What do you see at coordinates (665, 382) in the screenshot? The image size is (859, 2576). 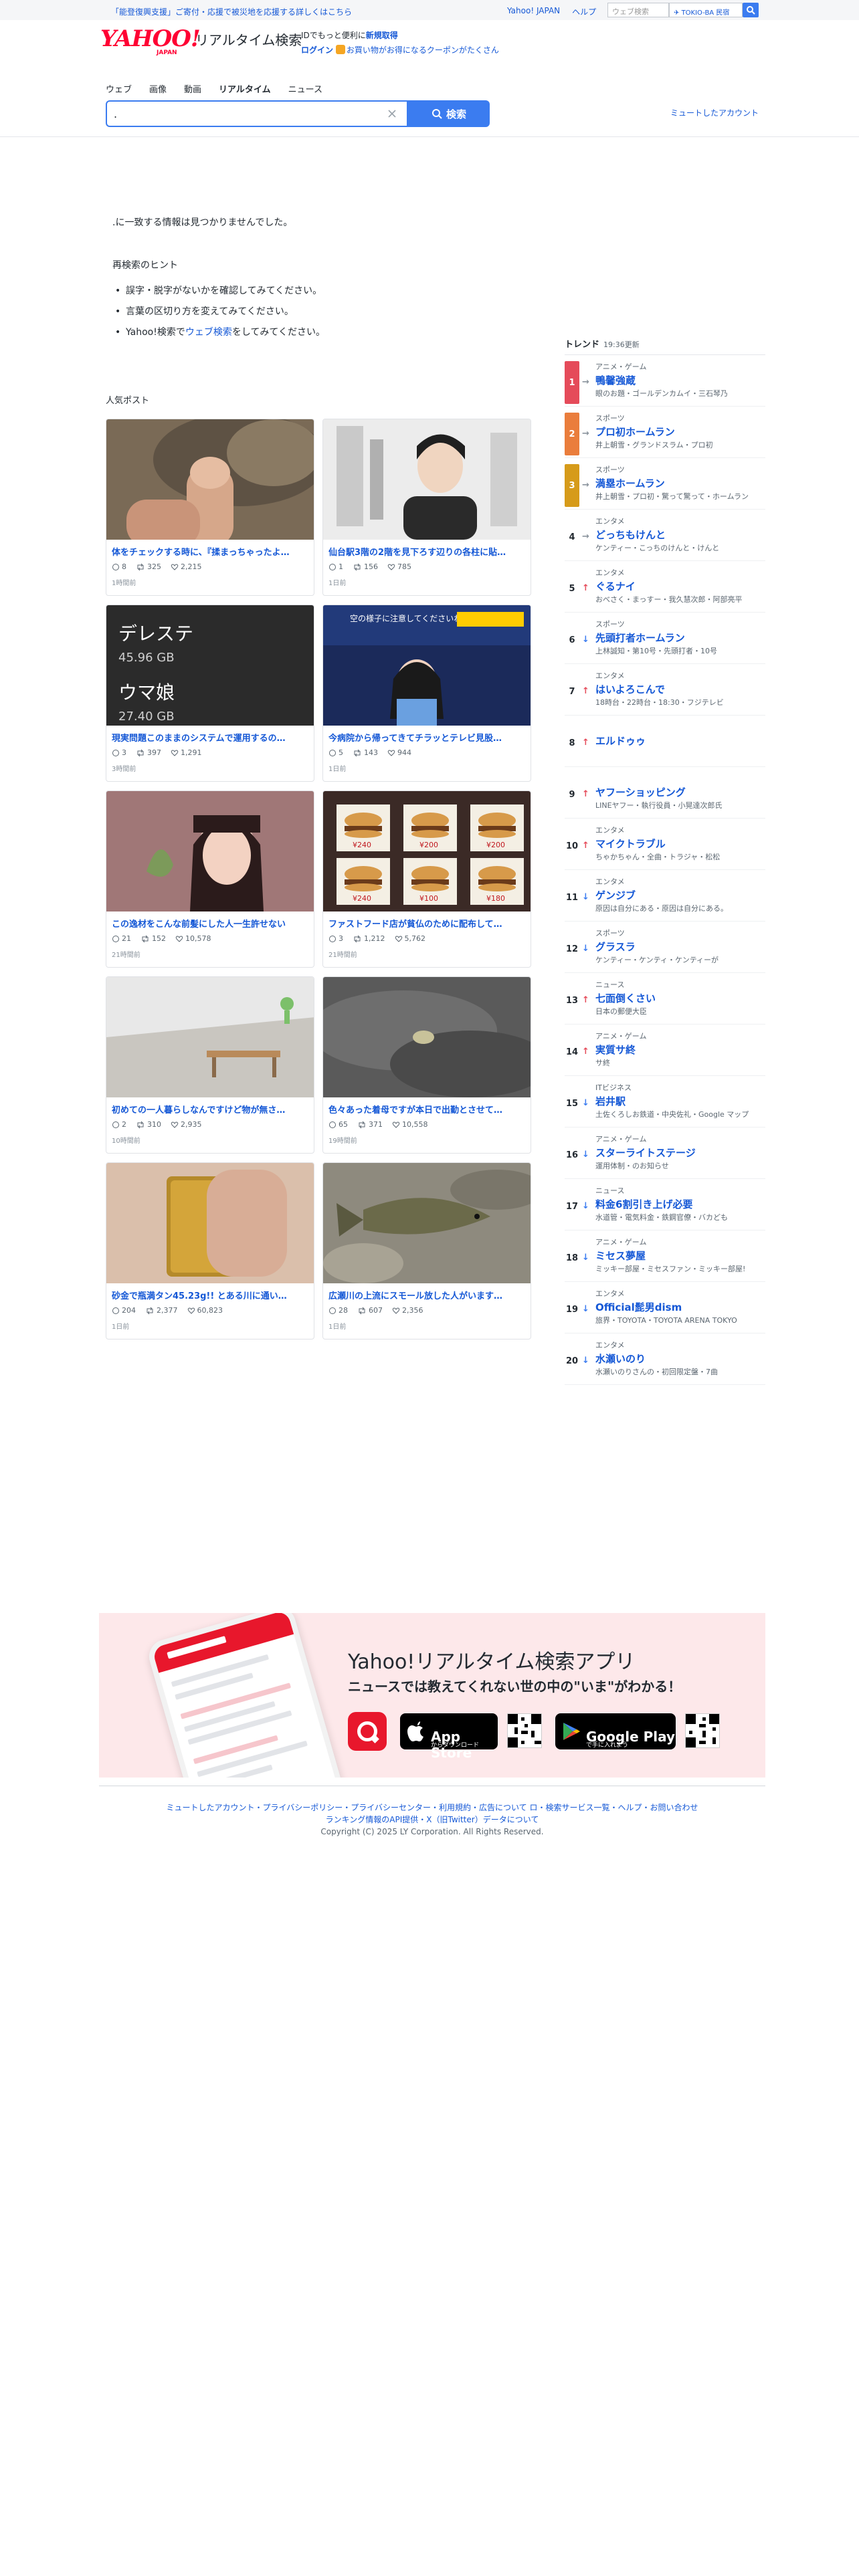 I see `trend-item: 1 → アニメ・ゲーム 鴨馨強蔵 眼のお題・ゴールデンカムイ・三石琴乃` at bounding box center [665, 382].